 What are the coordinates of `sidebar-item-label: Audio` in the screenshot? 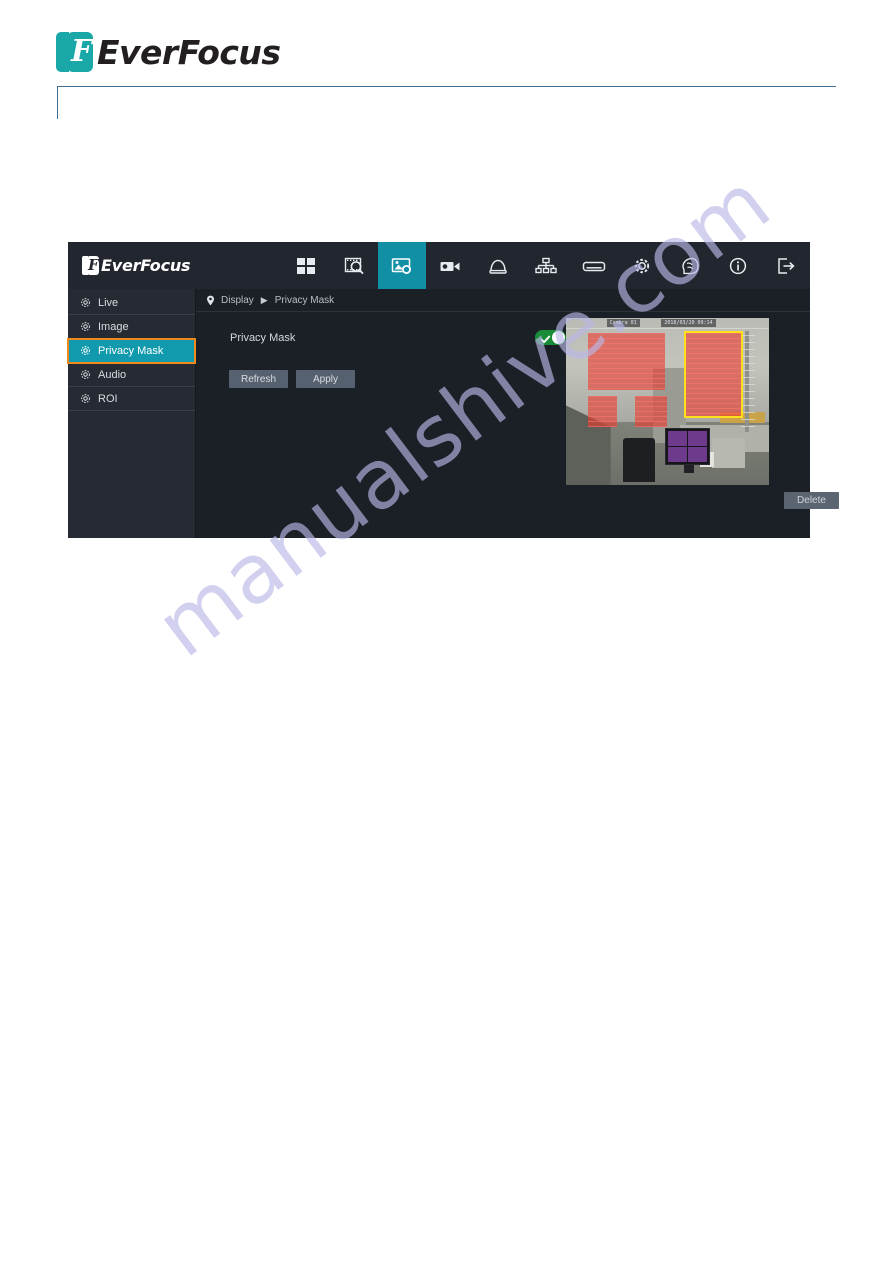 It's located at (112, 374).